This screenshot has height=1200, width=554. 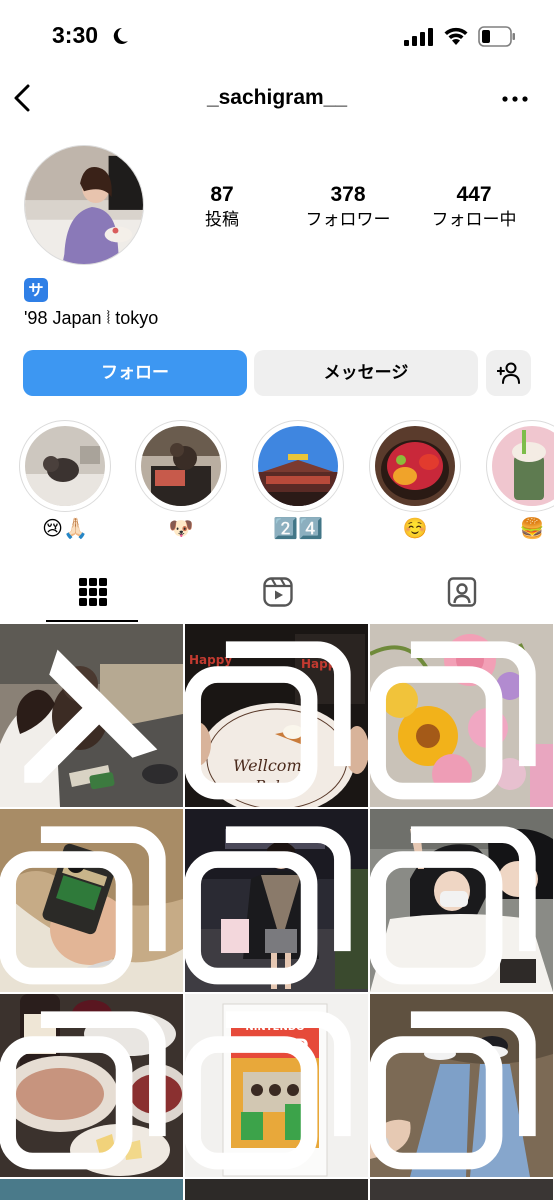 I want to click on profile-header: _sachigram__, so click(x=277, y=99).